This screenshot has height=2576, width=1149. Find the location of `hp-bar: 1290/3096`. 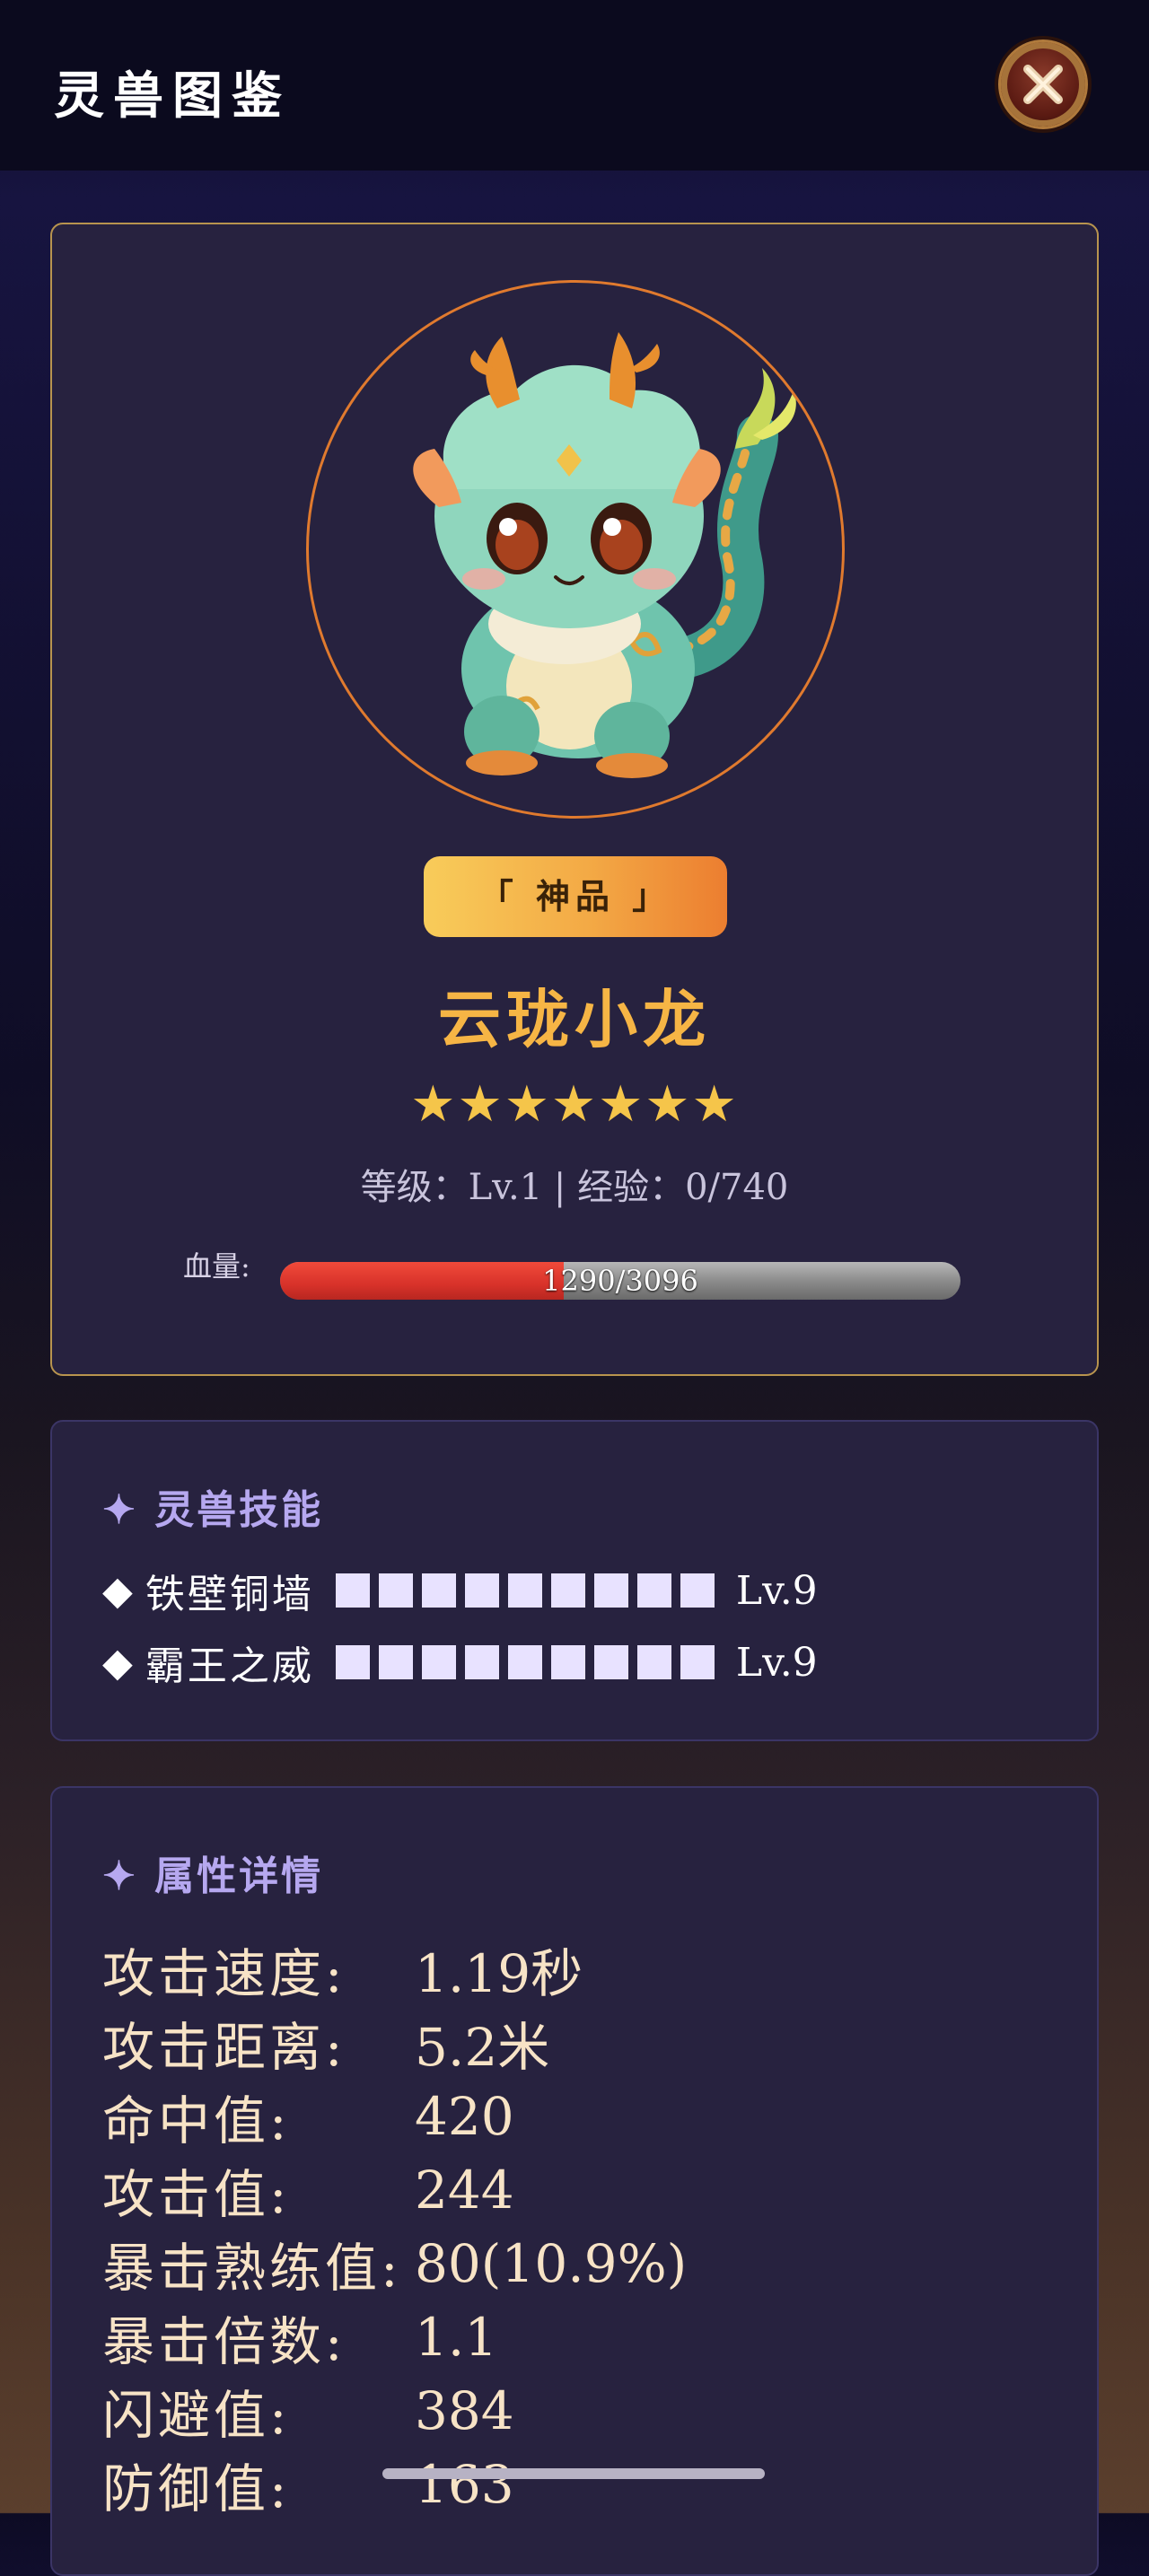

hp-bar: 1290/3096 is located at coordinates (620, 1281).